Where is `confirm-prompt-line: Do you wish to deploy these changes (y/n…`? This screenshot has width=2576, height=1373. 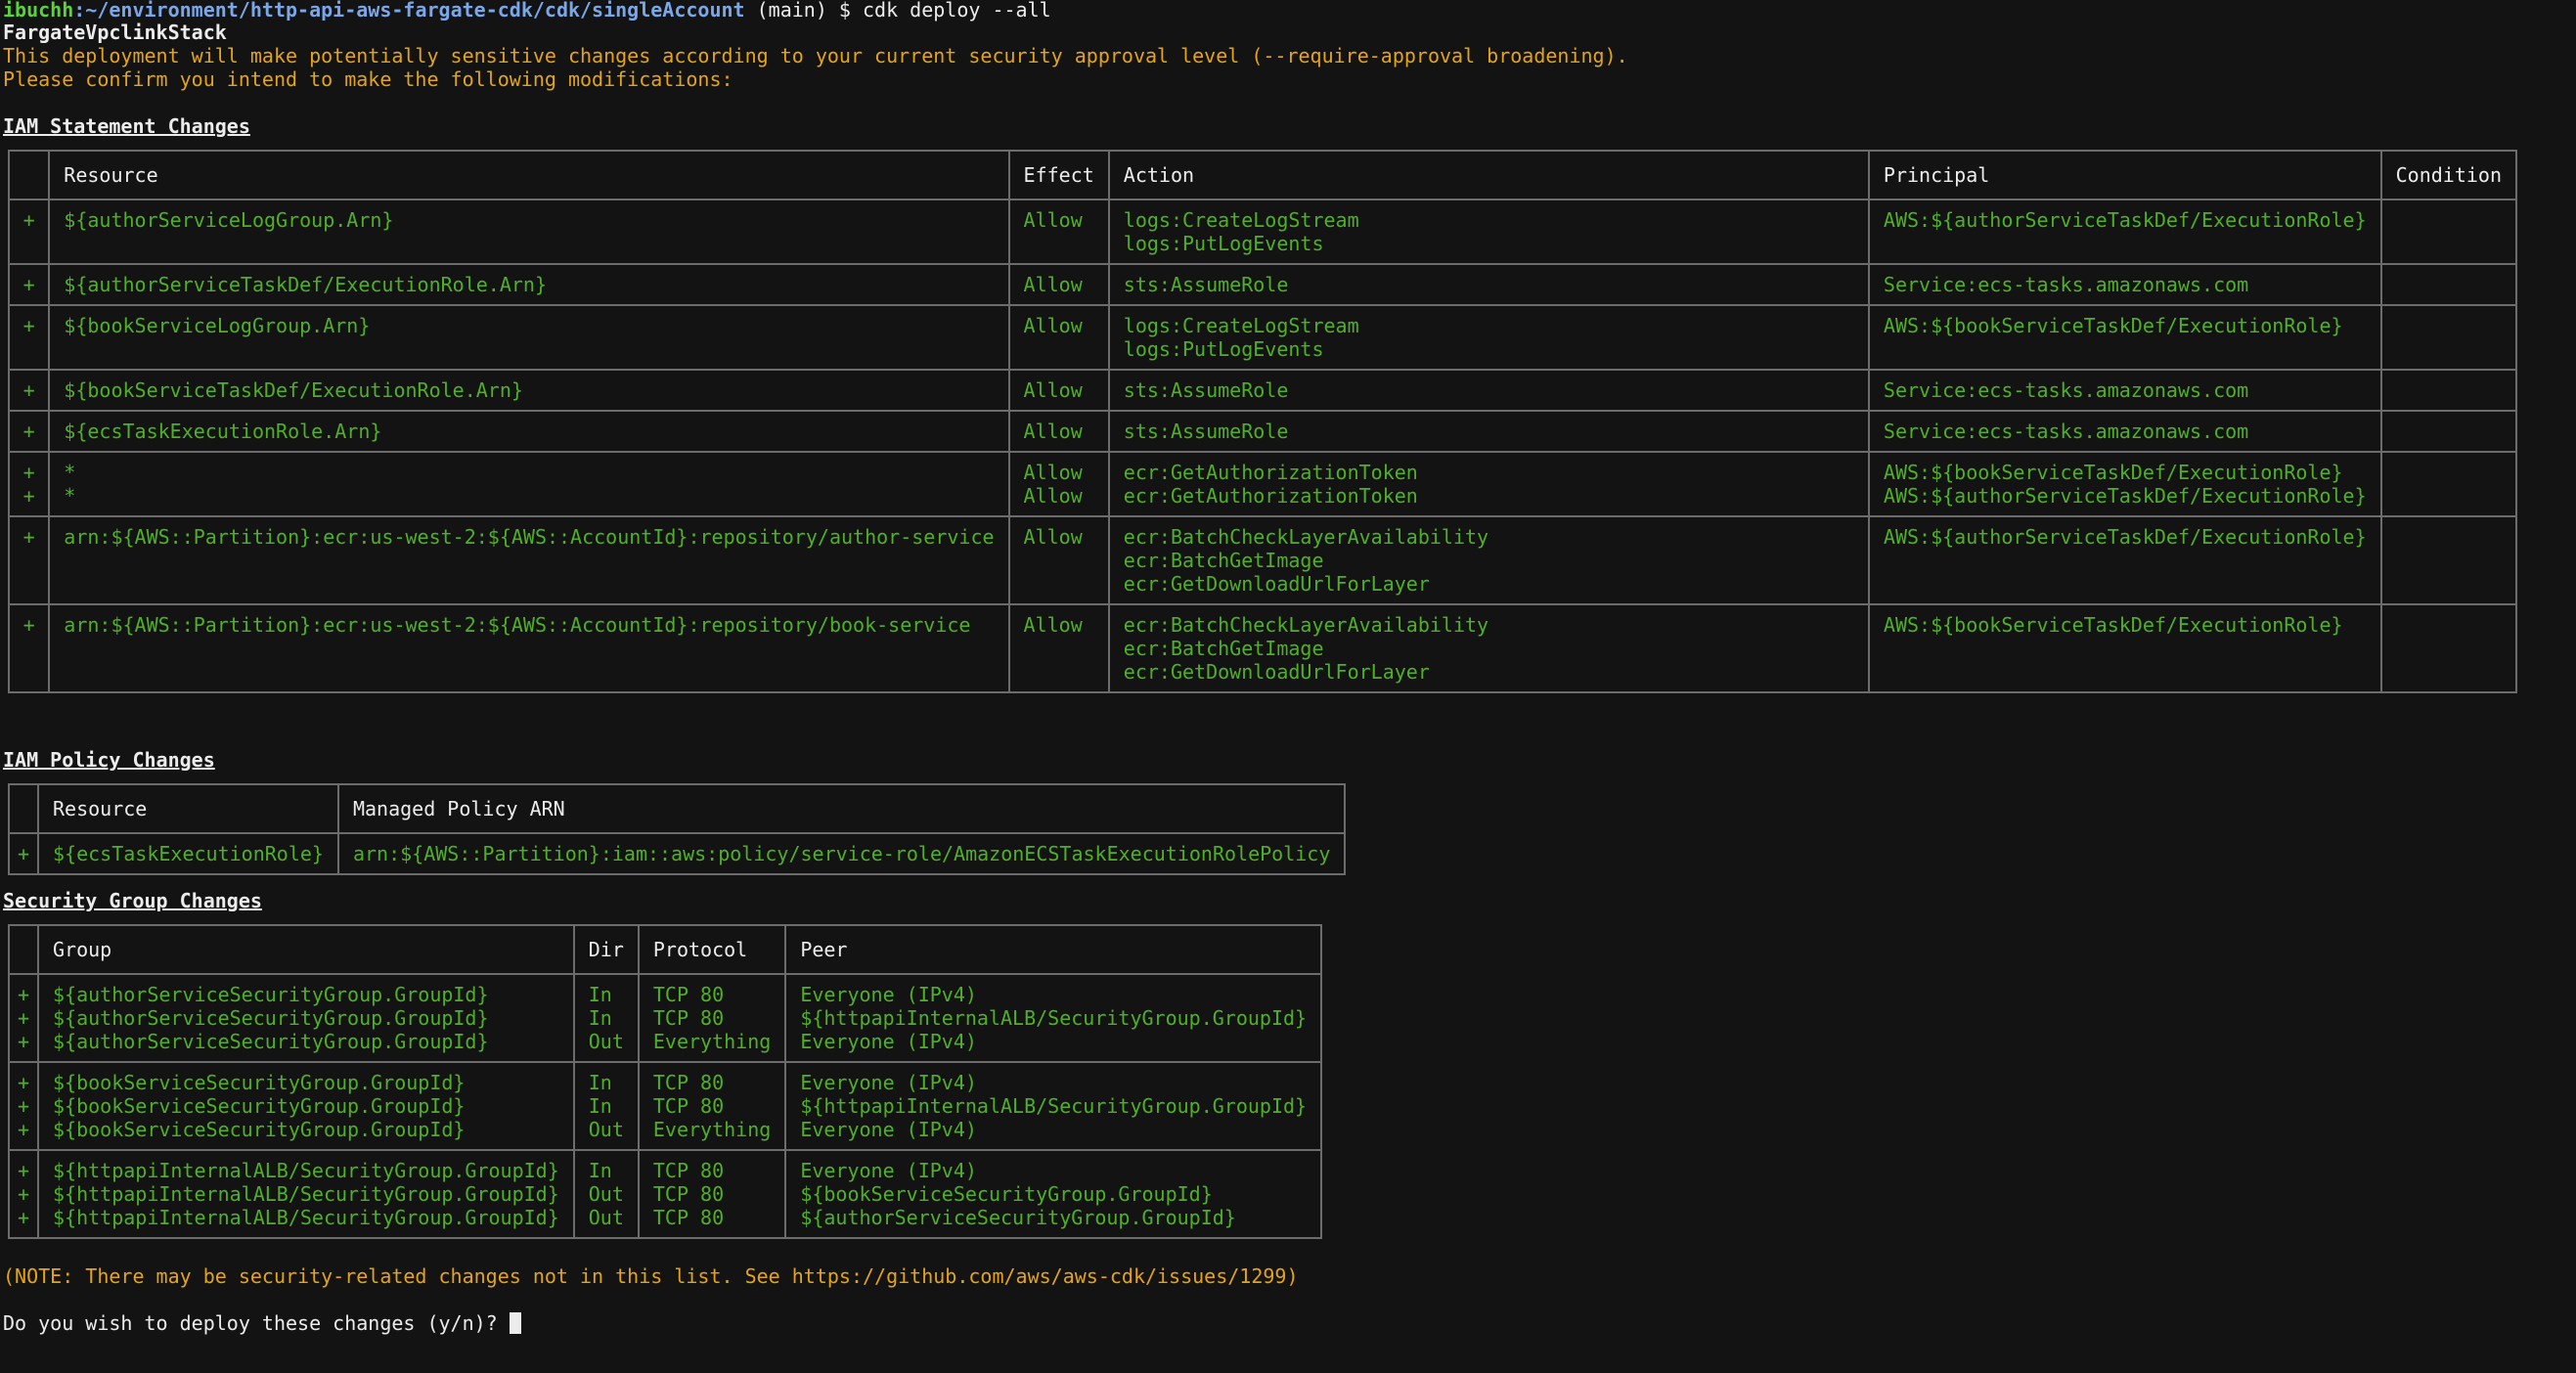 confirm-prompt-line: Do you wish to deploy these changes (y/n… is located at coordinates (262, 1323).